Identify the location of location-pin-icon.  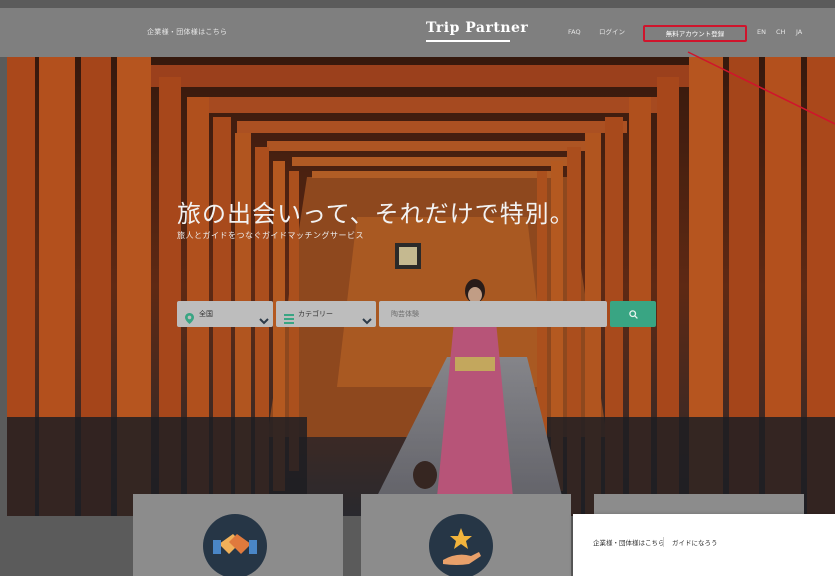
(189, 318).